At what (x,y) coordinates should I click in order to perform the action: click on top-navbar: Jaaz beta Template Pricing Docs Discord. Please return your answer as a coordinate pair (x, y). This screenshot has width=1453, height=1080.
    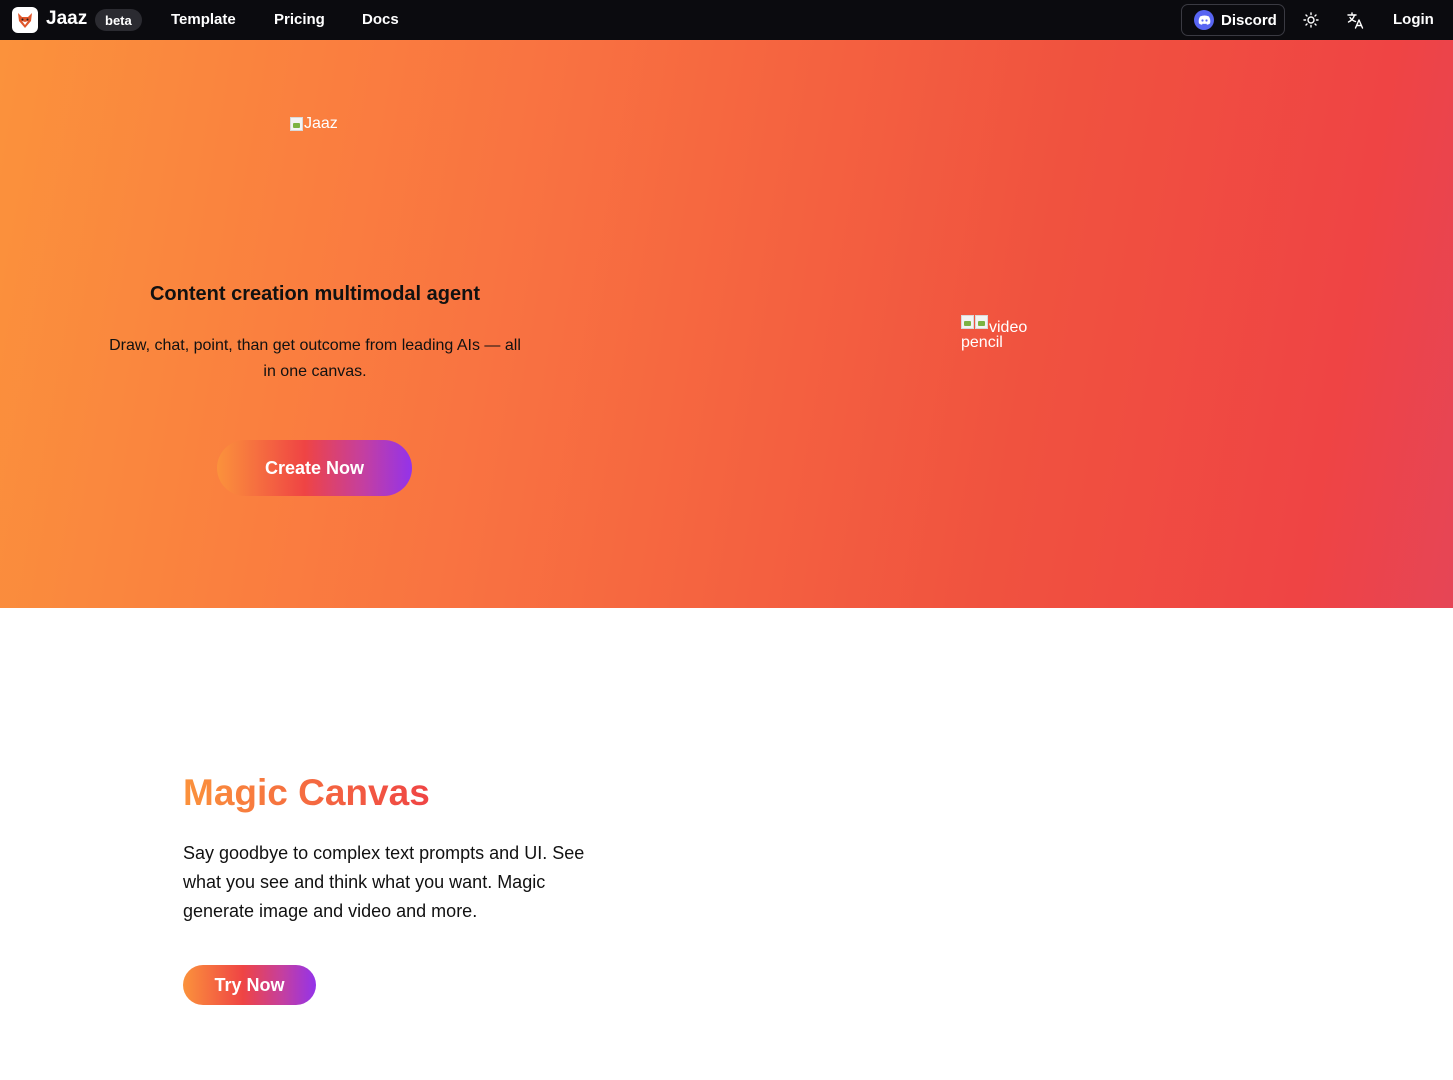
    Looking at the image, I should click on (726, 20).